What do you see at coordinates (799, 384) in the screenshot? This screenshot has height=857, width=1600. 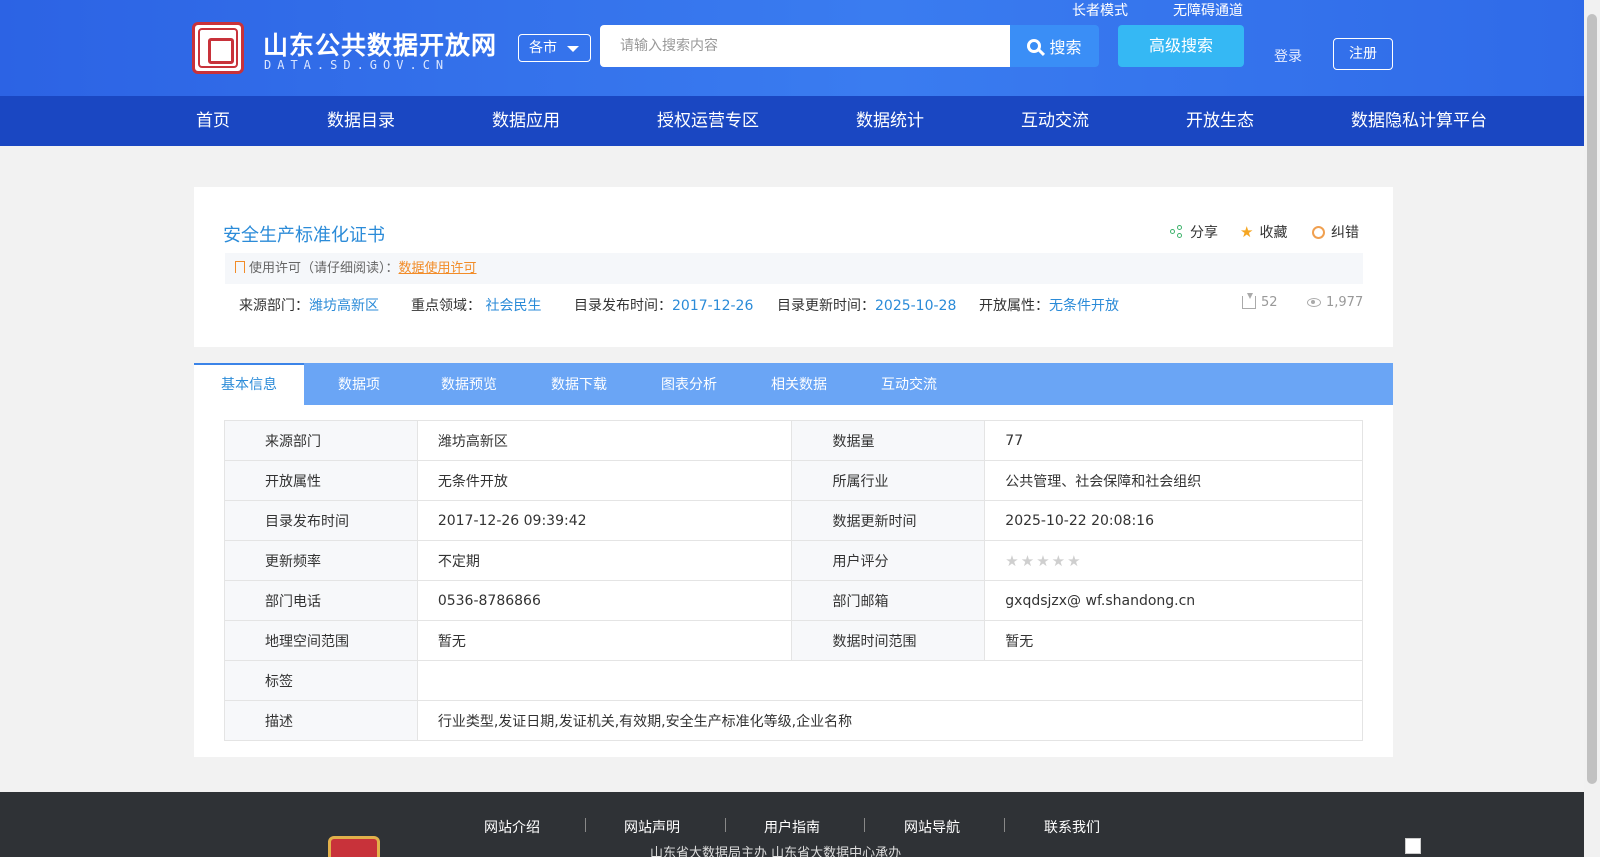 I see `tab-related-data: 相关数据` at bounding box center [799, 384].